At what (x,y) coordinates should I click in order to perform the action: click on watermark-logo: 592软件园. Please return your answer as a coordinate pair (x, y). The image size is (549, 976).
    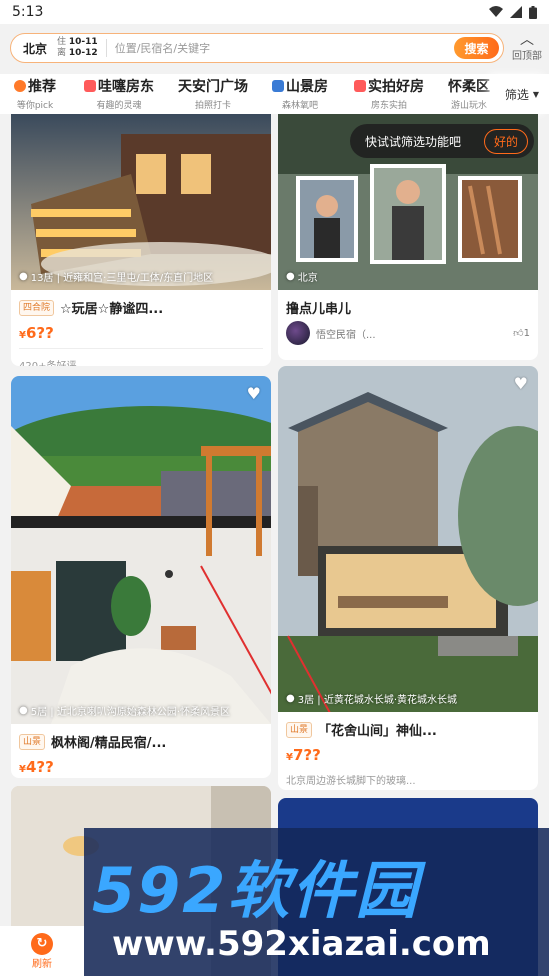
    Looking at the image, I should click on (256, 890).